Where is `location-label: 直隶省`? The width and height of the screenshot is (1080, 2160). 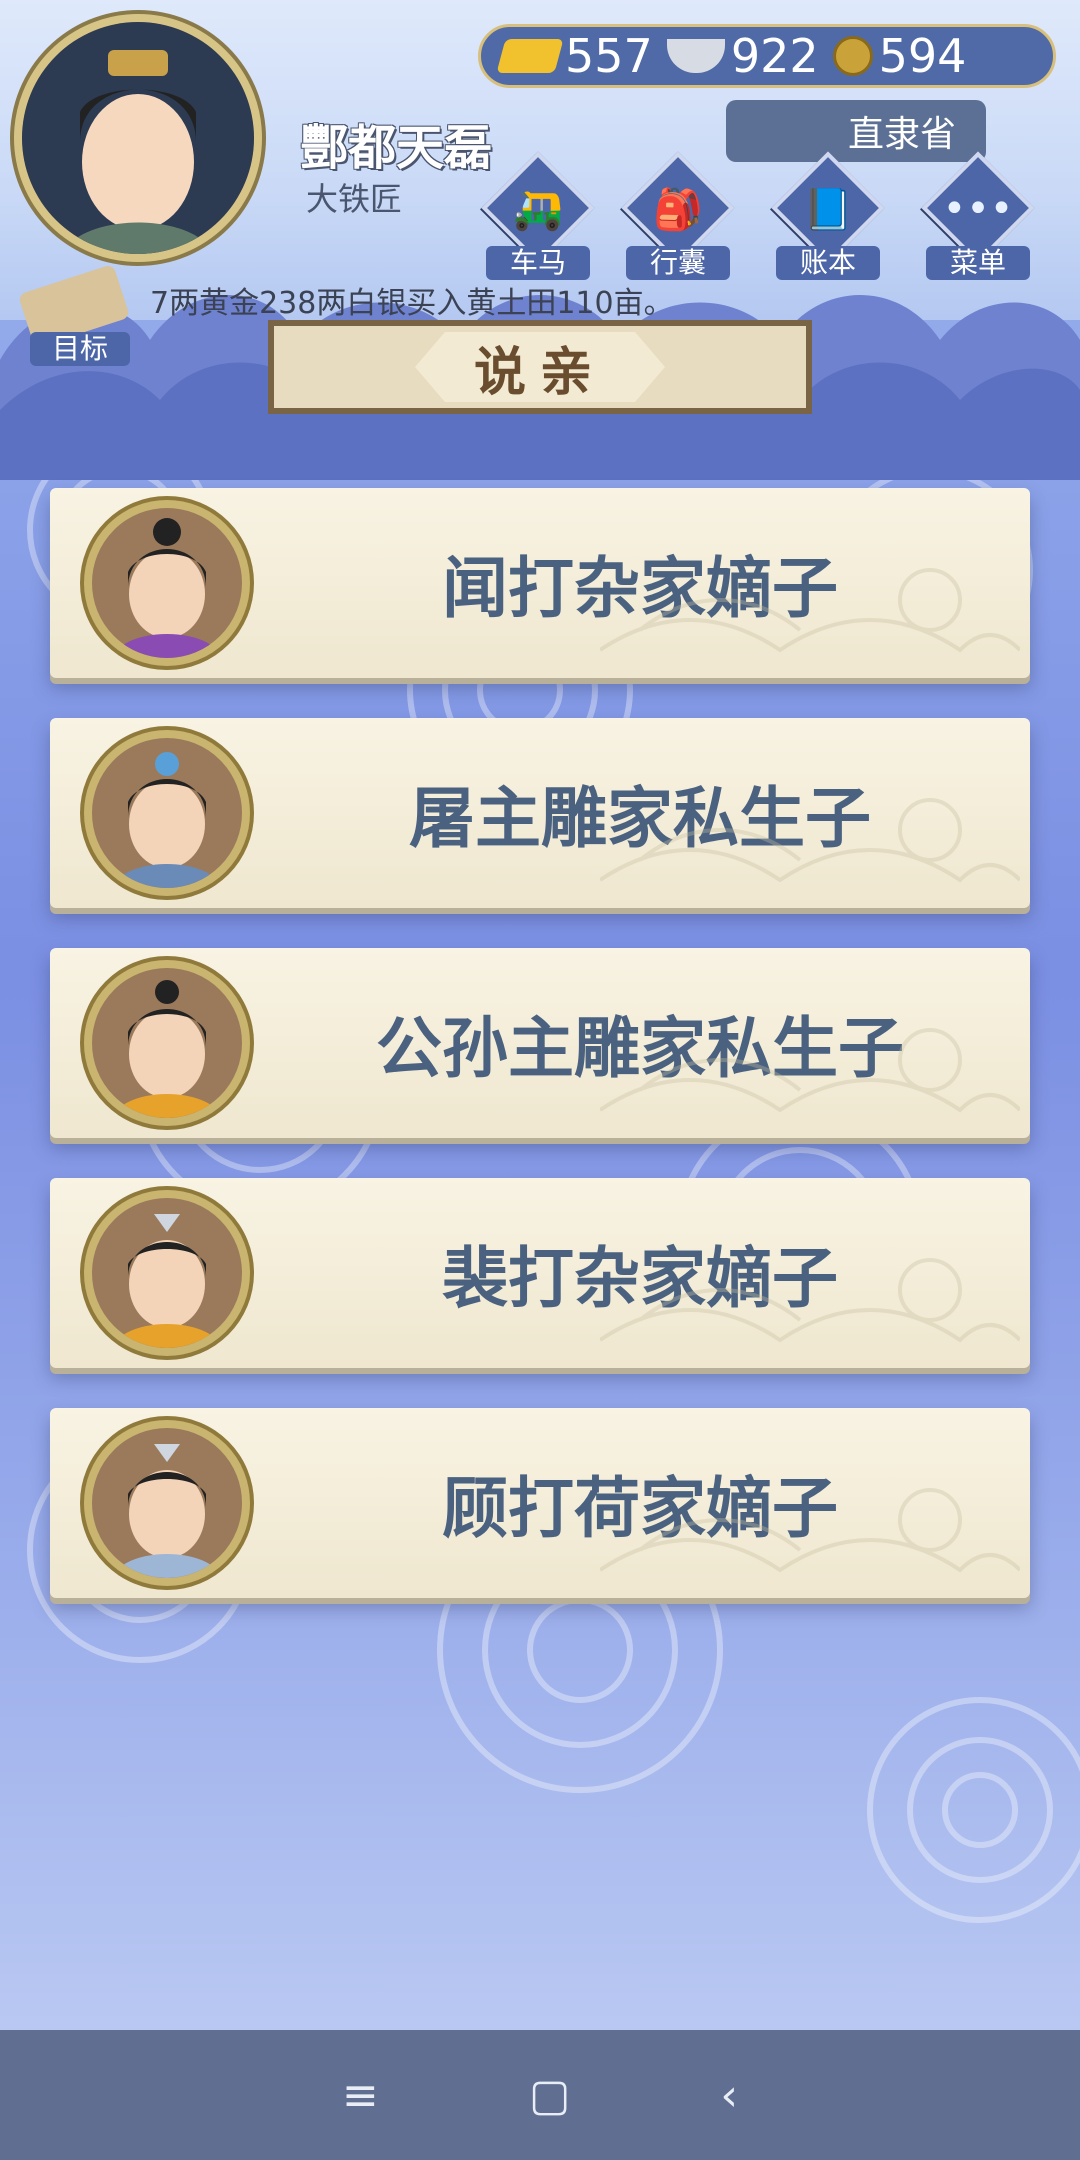 location-label: 直隶省 is located at coordinates (901, 134).